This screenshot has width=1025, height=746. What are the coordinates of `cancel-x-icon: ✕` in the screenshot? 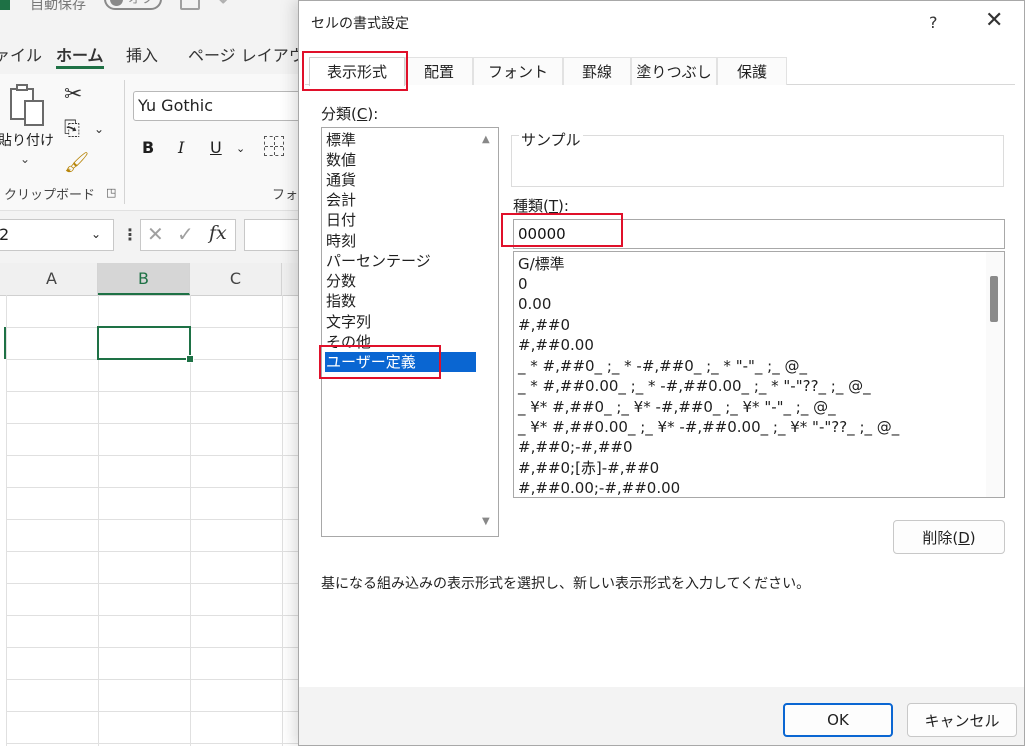 It's located at (155, 234).